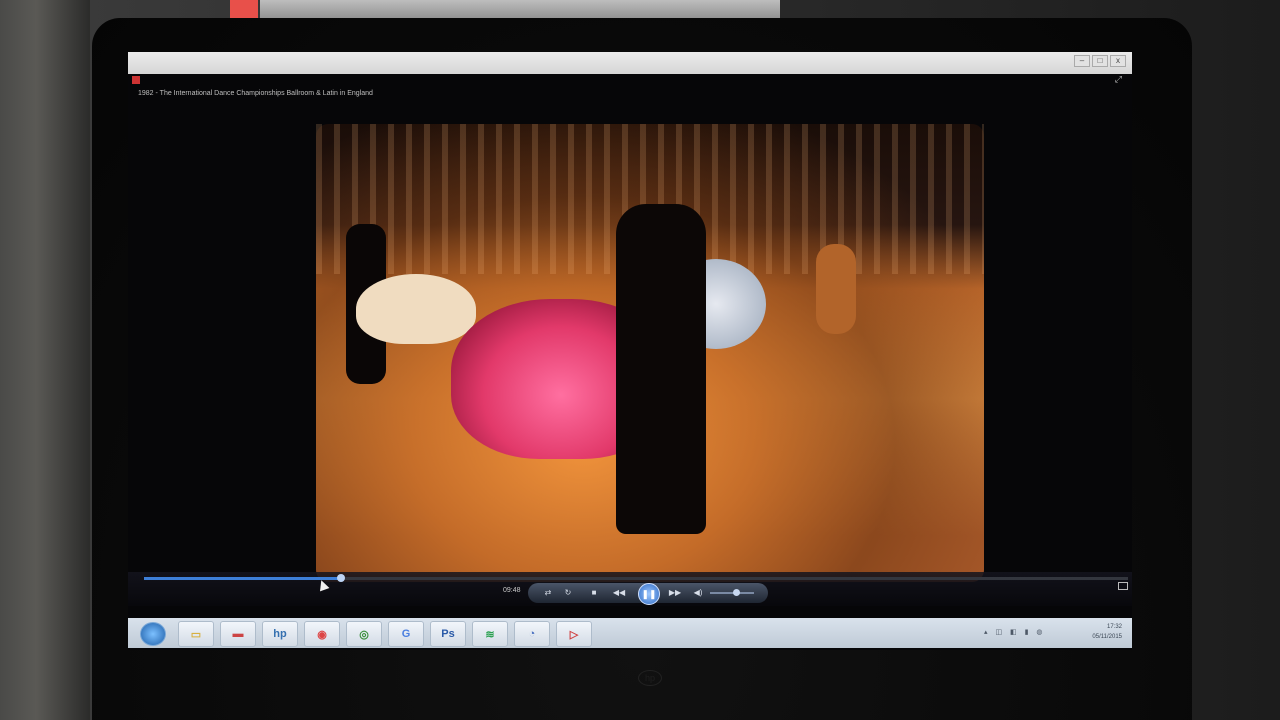  What do you see at coordinates (1014, 632) in the screenshot?
I see `tray-icons: ▴ ◫ ◧ ▮ ◍` at bounding box center [1014, 632].